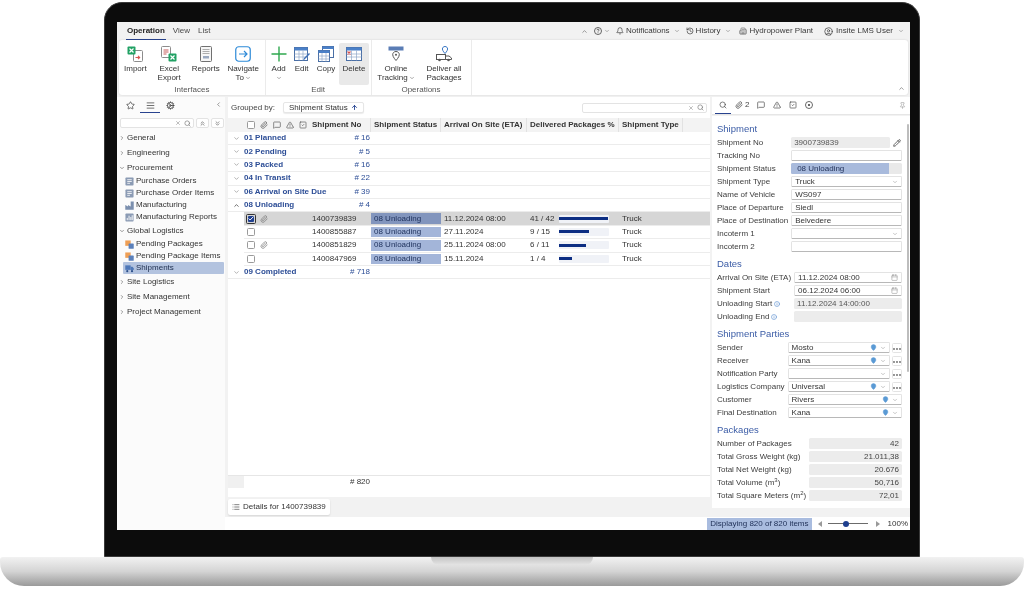 Image resolution: width=1024 pixels, height=591 pixels. I want to click on field-label: Shipment Status, so click(746, 168).